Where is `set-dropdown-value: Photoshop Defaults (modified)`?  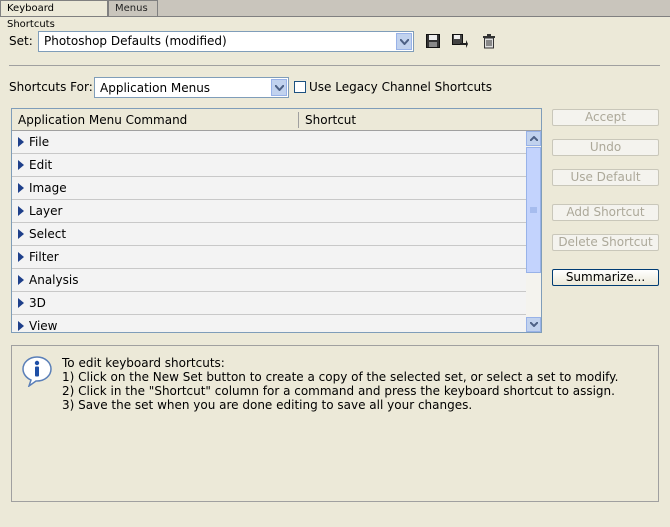
set-dropdown-value: Photoshop Defaults (modified) is located at coordinates (135, 41).